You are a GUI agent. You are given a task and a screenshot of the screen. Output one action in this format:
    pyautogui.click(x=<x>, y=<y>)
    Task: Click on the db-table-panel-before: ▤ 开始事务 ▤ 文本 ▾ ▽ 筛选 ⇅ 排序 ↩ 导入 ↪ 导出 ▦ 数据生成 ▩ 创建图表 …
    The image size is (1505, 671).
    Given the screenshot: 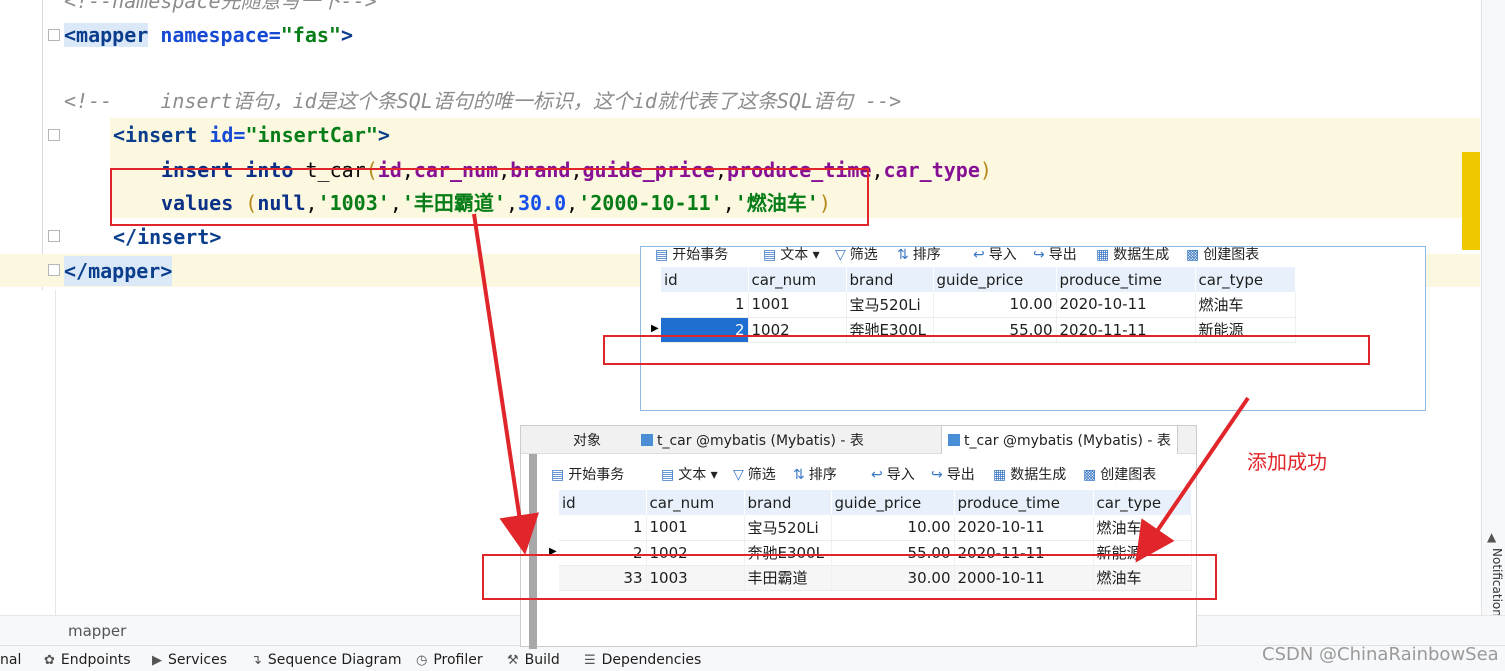 What is the action you would take?
    pyautogui.click(x=1033, y=328)
    